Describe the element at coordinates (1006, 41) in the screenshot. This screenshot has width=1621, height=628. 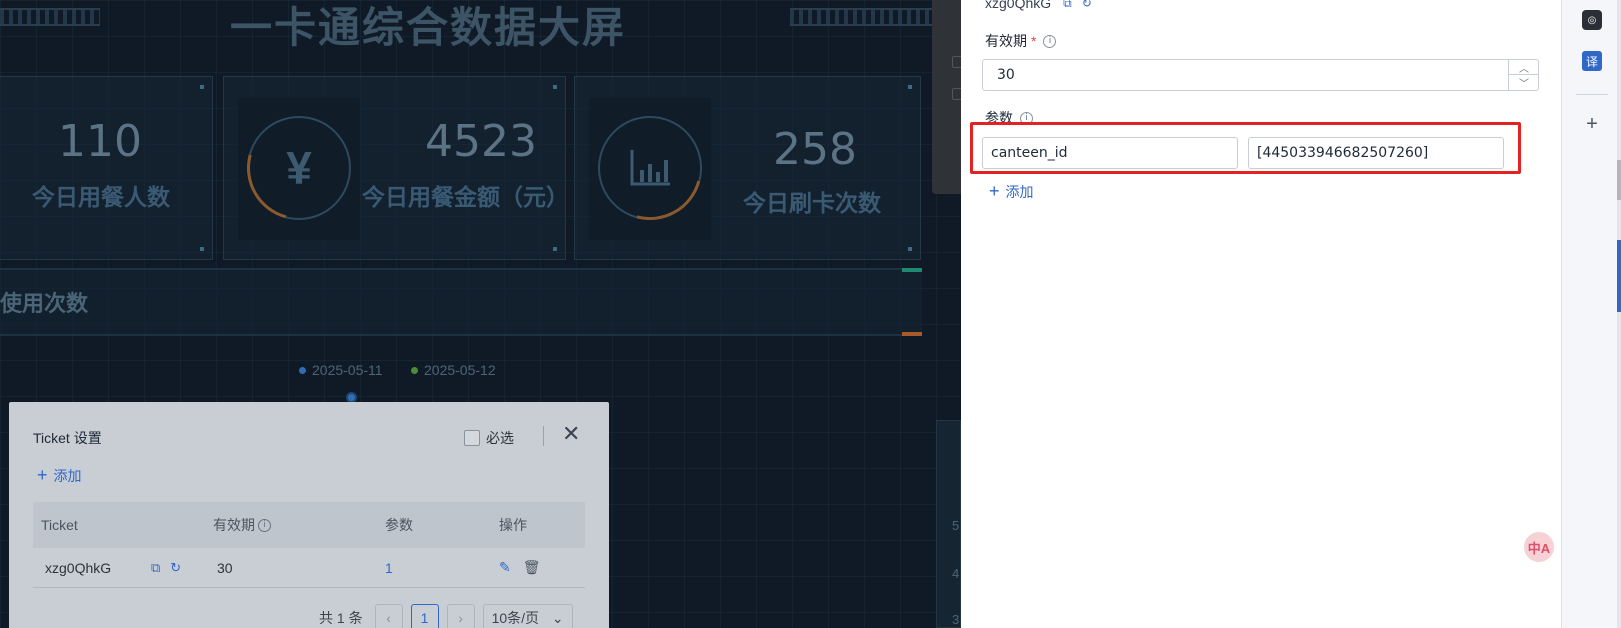
I see `validity-label: 有效期` at that location.